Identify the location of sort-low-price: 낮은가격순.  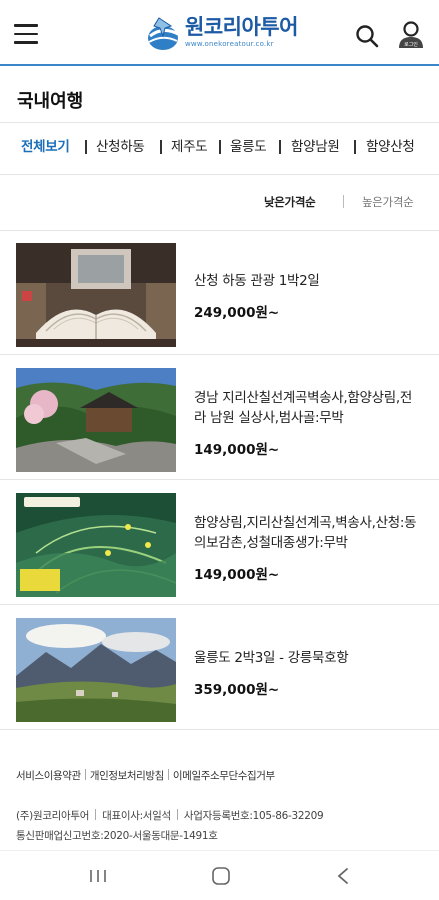
(290, 202).